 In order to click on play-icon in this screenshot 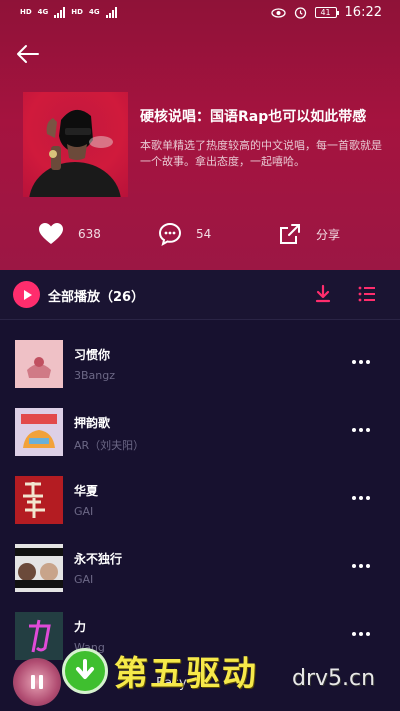, I will do `click(27, 294)`.